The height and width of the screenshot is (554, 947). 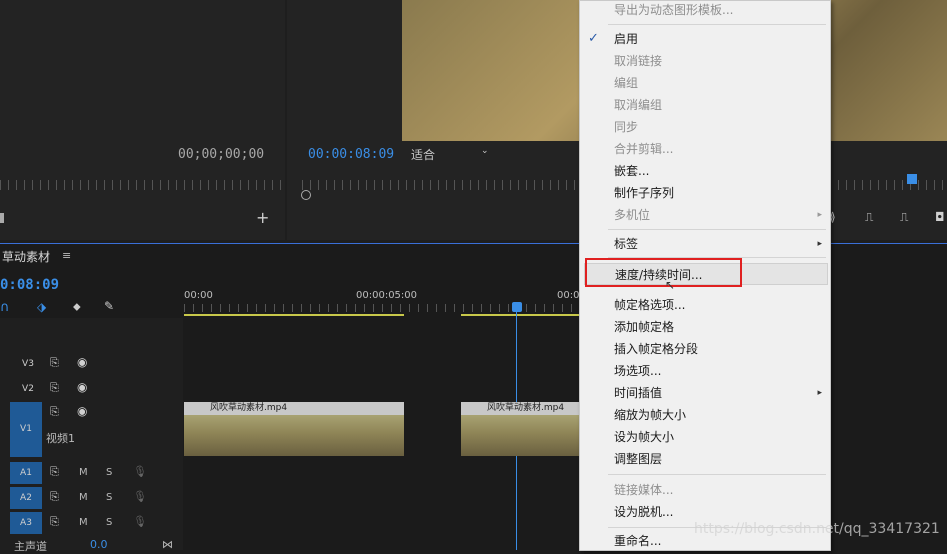 What do you see at coordinates (140, 471) in the screenshot?
I see `track-a1-mic-icon: 🎙` at bounding box center [140, 471].